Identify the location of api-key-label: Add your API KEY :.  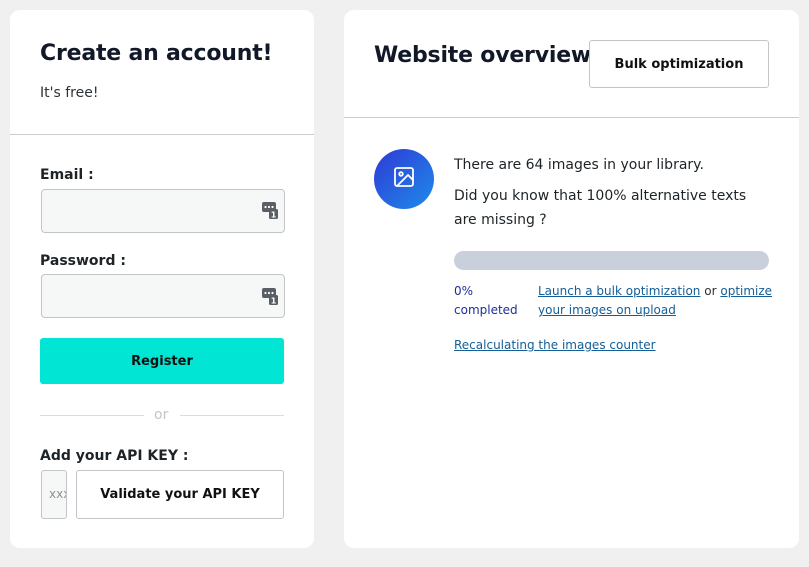
(114, 456).